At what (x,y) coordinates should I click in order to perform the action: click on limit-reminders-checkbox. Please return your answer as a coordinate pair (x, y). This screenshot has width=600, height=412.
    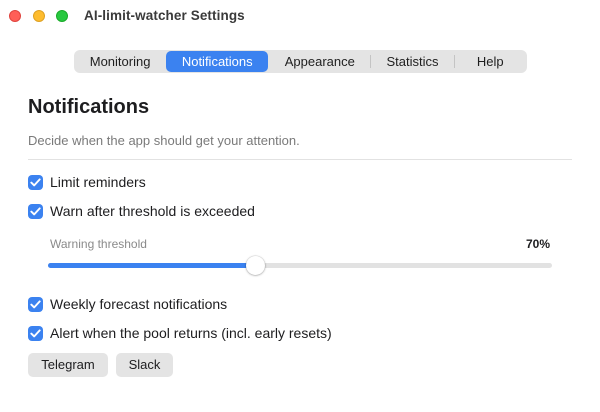
    Looking at the image, I should click on (35, 182).